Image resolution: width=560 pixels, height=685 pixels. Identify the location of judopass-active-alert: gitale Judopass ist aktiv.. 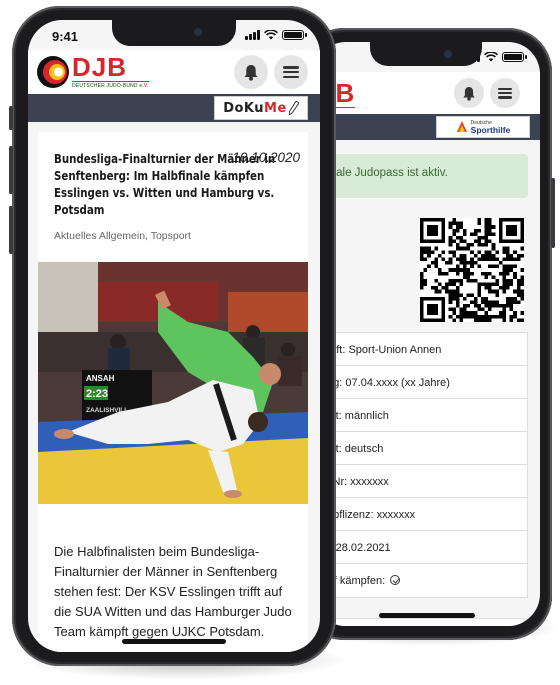
(421, 176).